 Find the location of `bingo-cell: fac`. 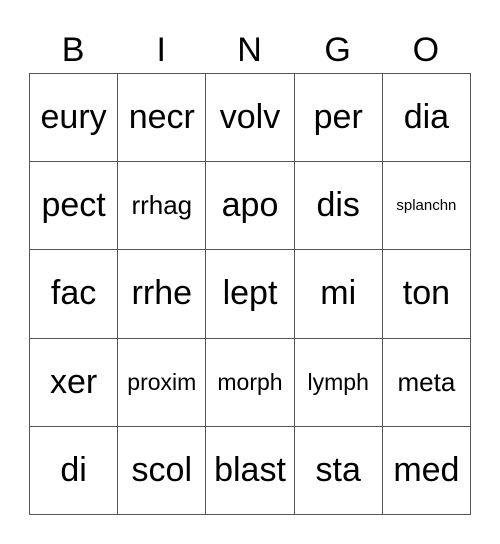

bingo-cell: fac is located at coordinates (74, 294).